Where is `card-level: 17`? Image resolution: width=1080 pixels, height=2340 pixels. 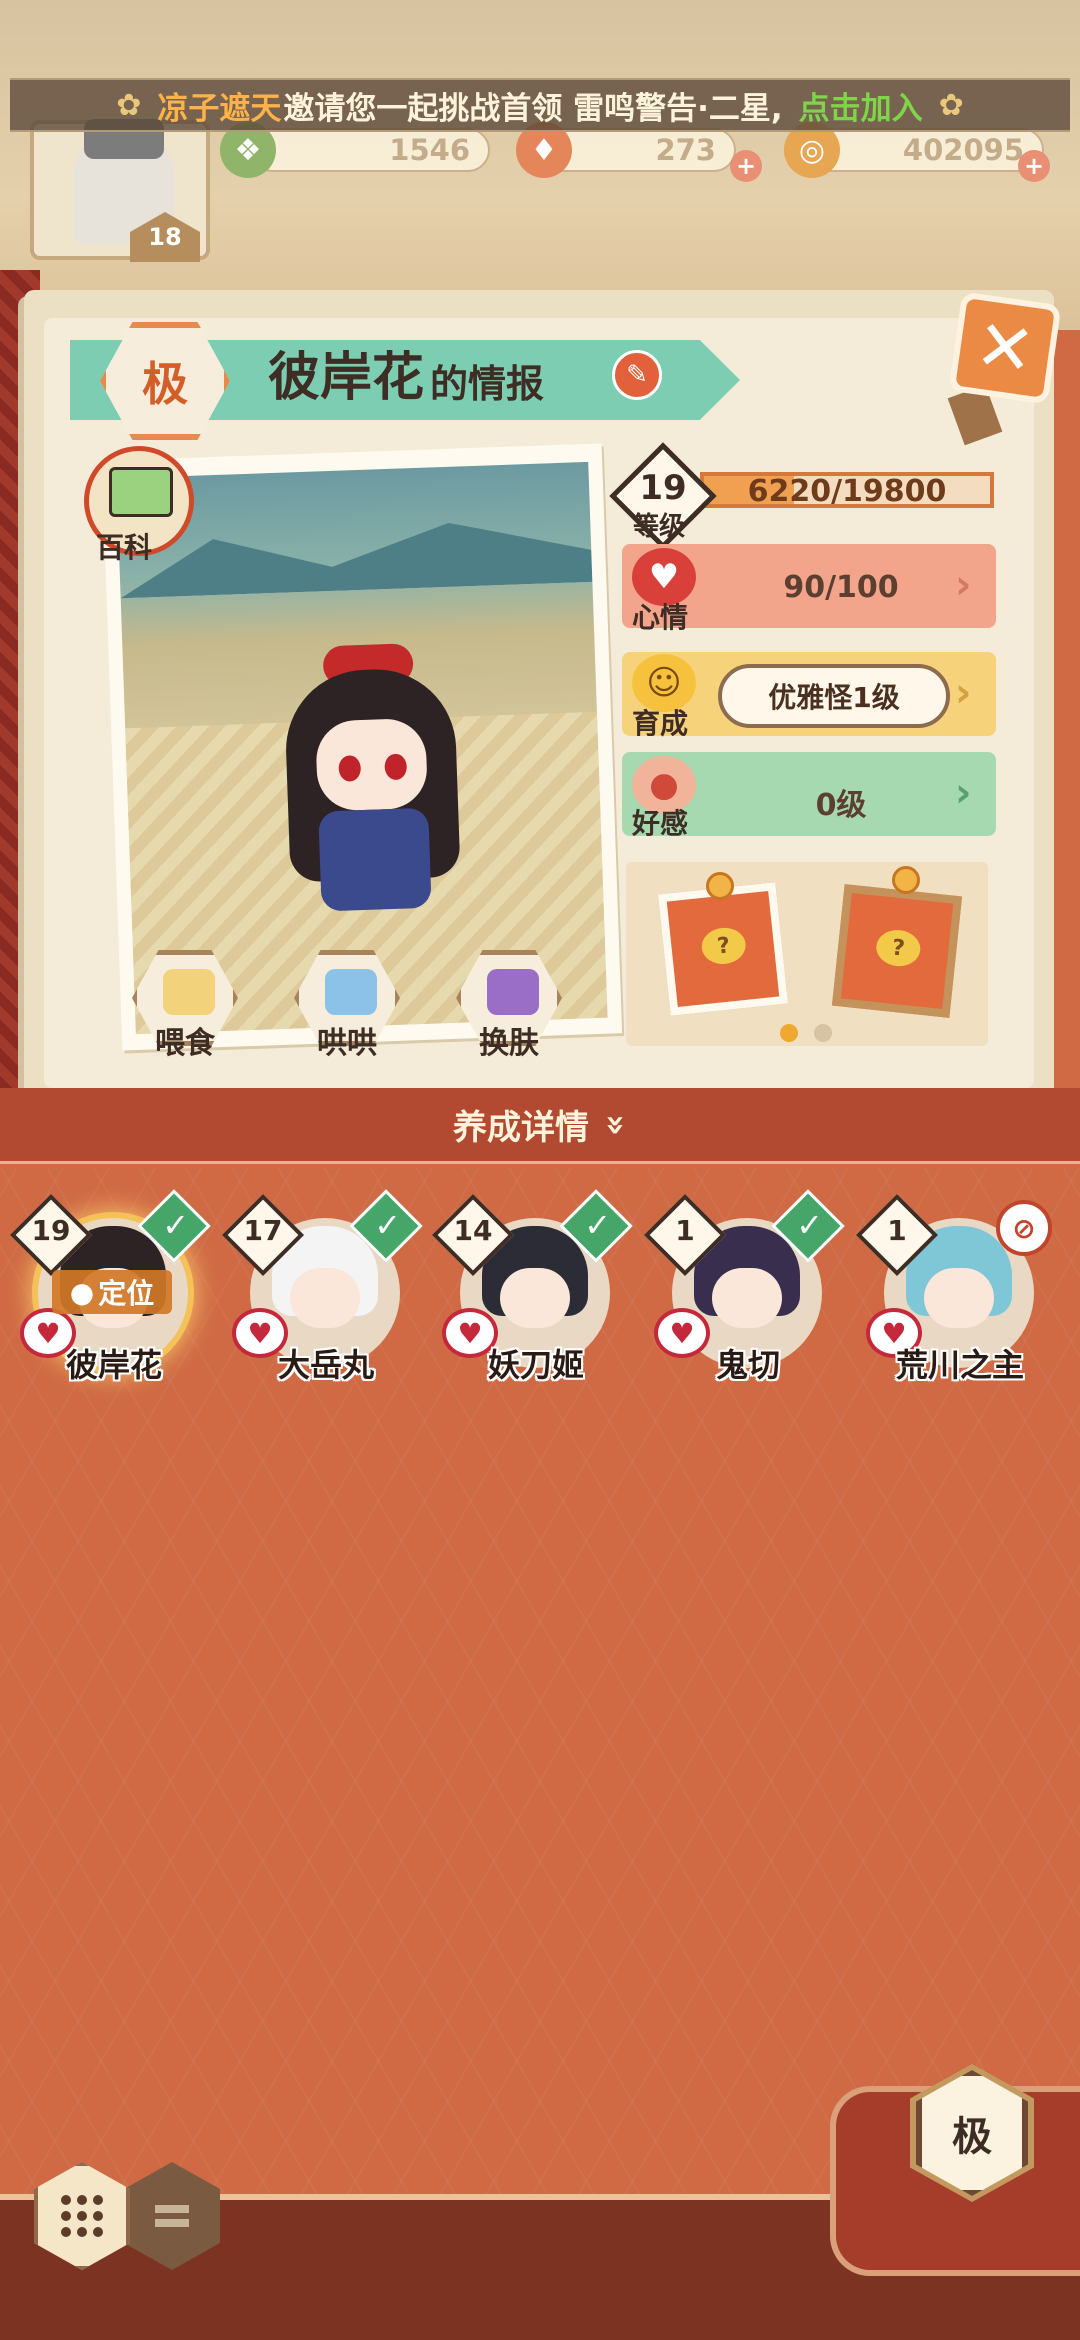
card-level: 17 is located at coordinates (263, 1230).